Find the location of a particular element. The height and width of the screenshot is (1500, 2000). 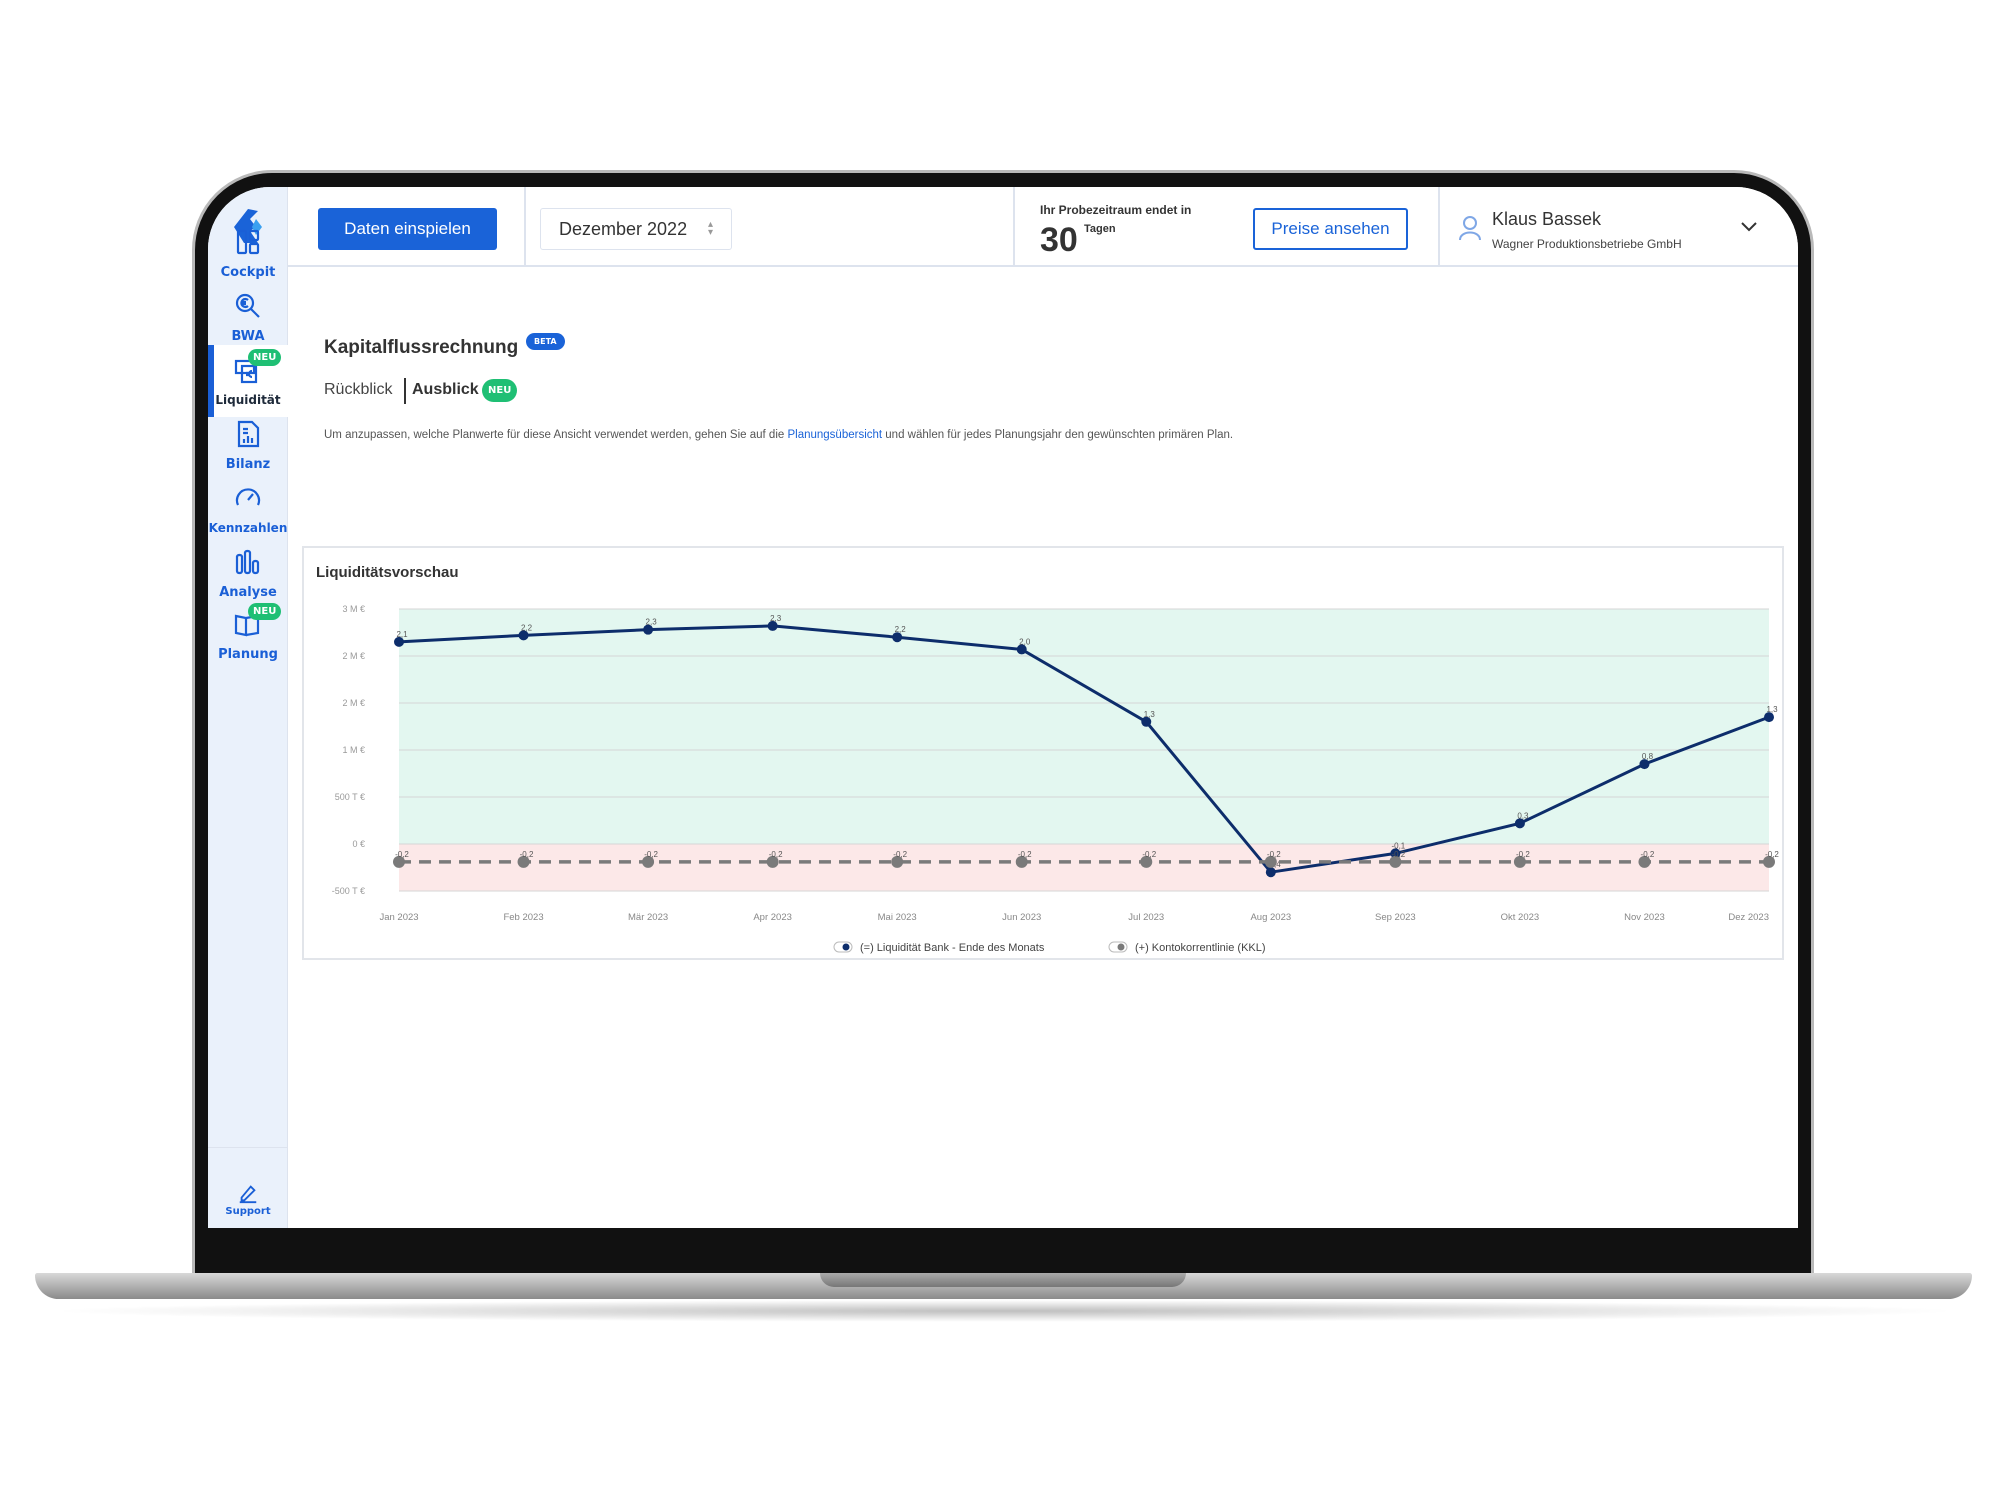

legend-label: (+) Kontokorrentlinie (KKL) is located at coordinates (1200, 948).